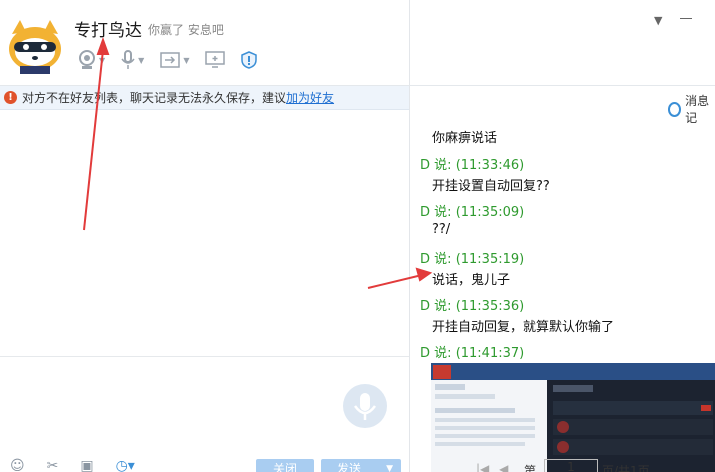  Describe the element at coordinates (93, 140) in the screenshot. I see `red-arrow-to-name` at that location.